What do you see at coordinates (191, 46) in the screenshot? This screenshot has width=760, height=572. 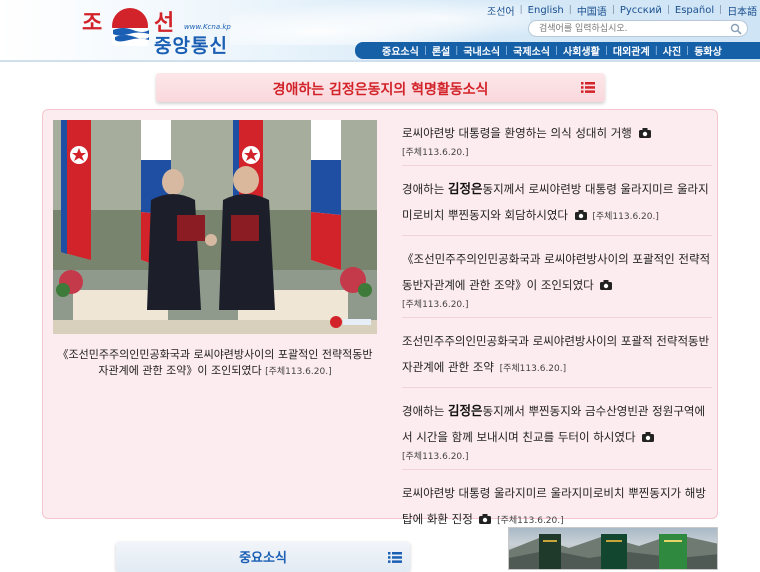 I see `logo-word-agency: 중앙통신` at bounding box center [191, 46].